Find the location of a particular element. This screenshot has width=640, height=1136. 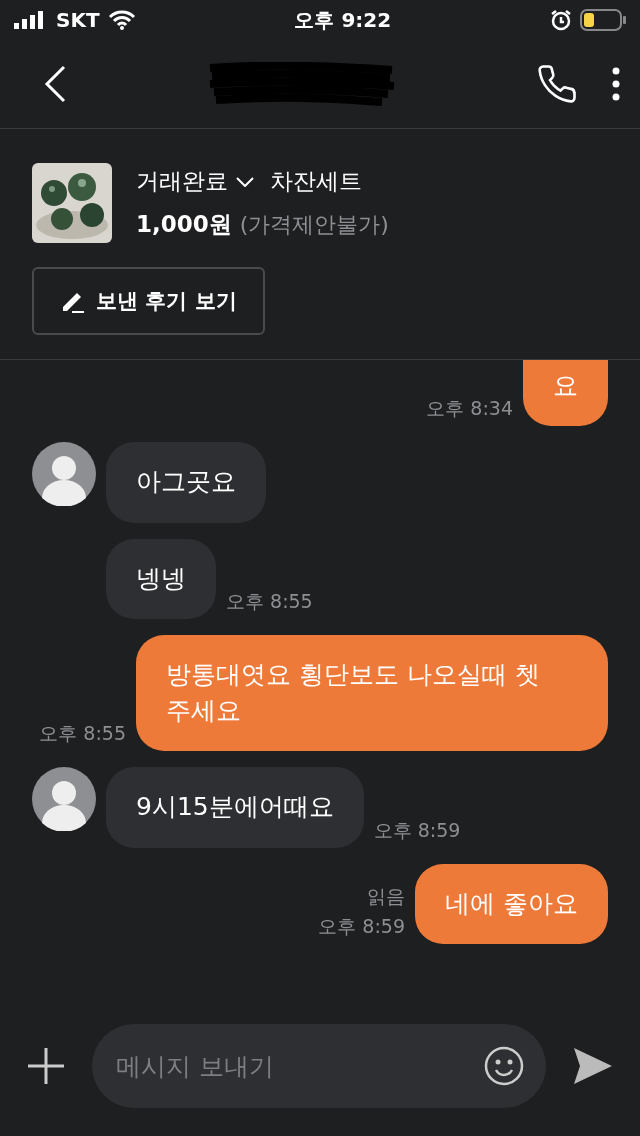

smiley-icon is located at coordinates (504, 1066).